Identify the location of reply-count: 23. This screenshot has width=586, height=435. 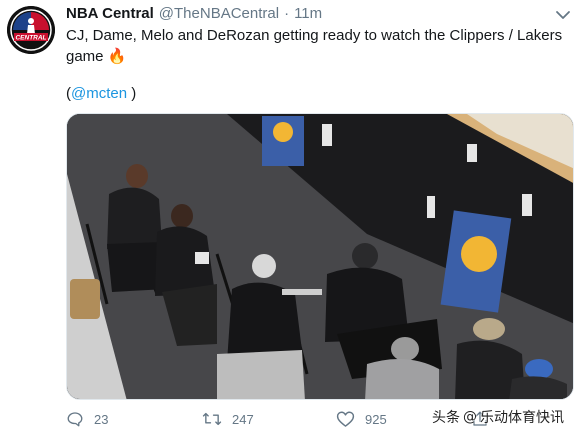
(101, 419).